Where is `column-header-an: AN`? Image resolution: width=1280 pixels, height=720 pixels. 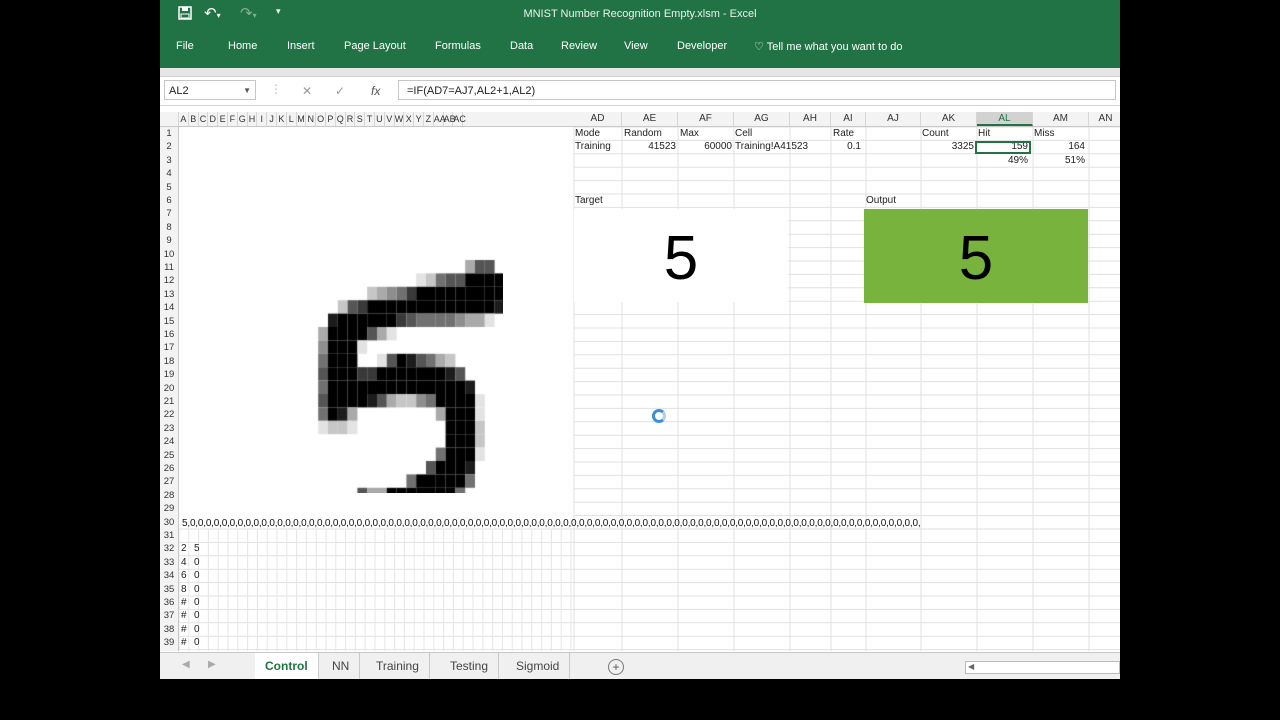 column-header-an: AN is located at coordinates (1104, 119).